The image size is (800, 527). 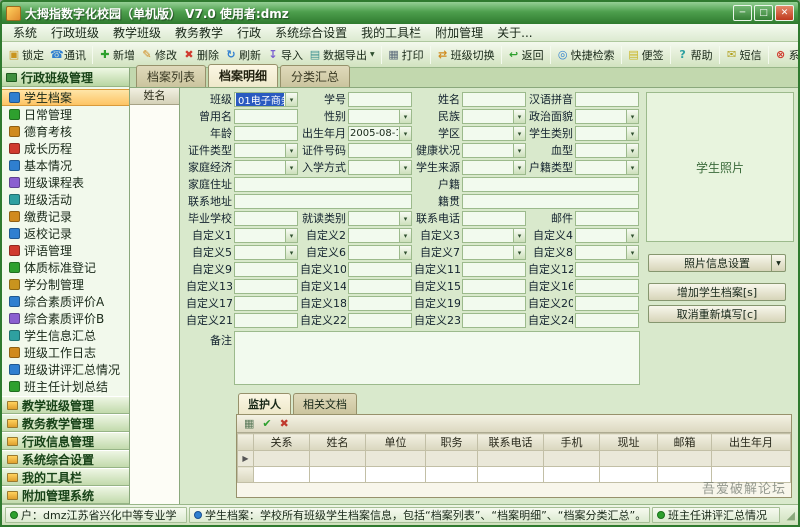 I want to click on sidebar-item: 德育考核, so click(x=65, y=131).